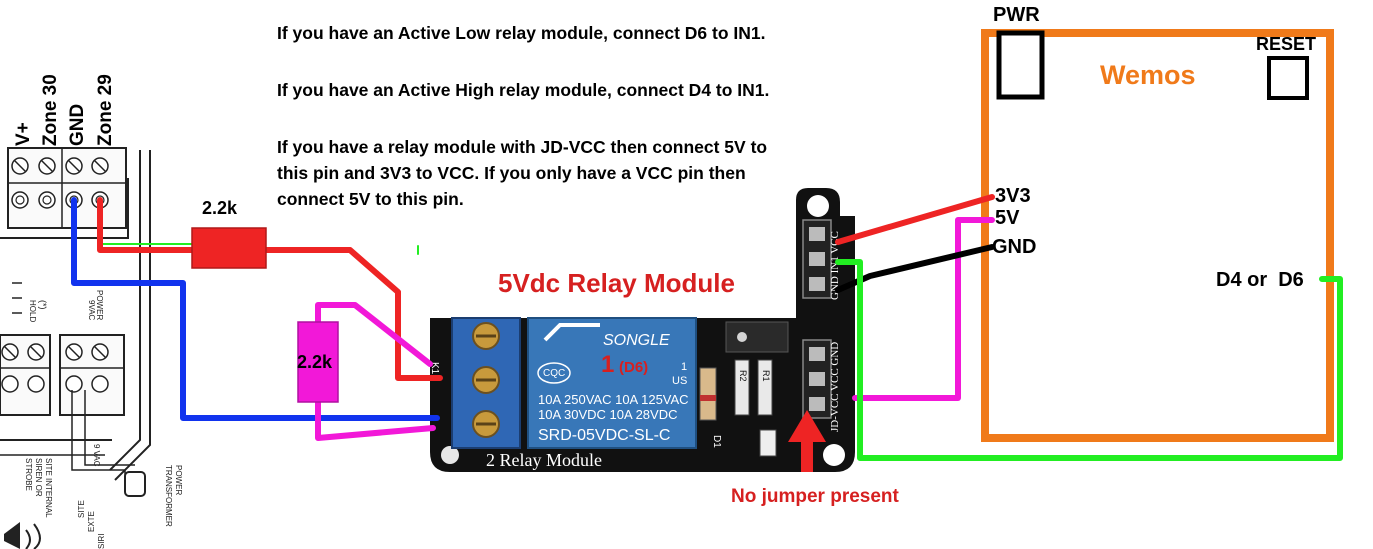  Describe the element at coordinates (168, 496) in the screenshot. I see `panel-text-transformer: TRANSFORMER` at that location.